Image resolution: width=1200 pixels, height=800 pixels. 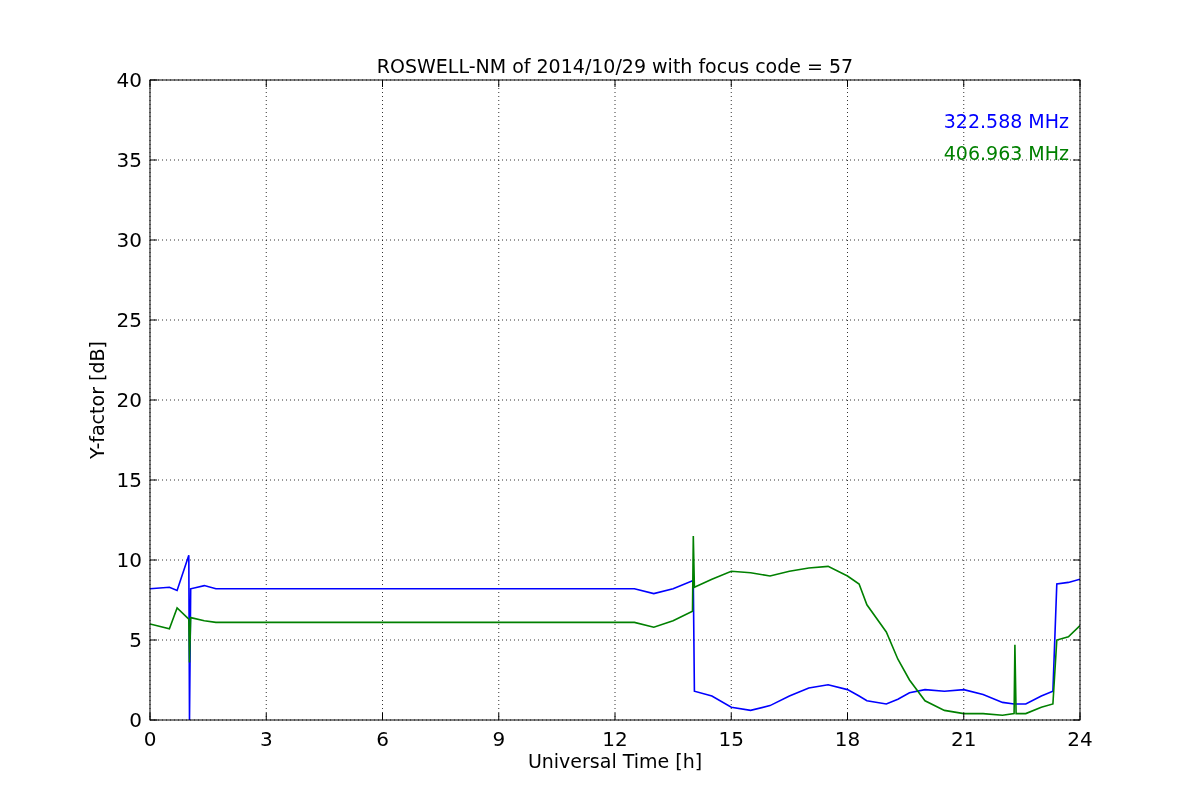 What do you see at coordinates (1006, 153) in the screenshot?
I see `legend-label: 406.963 MHz` at bounding box center [1006, 153].